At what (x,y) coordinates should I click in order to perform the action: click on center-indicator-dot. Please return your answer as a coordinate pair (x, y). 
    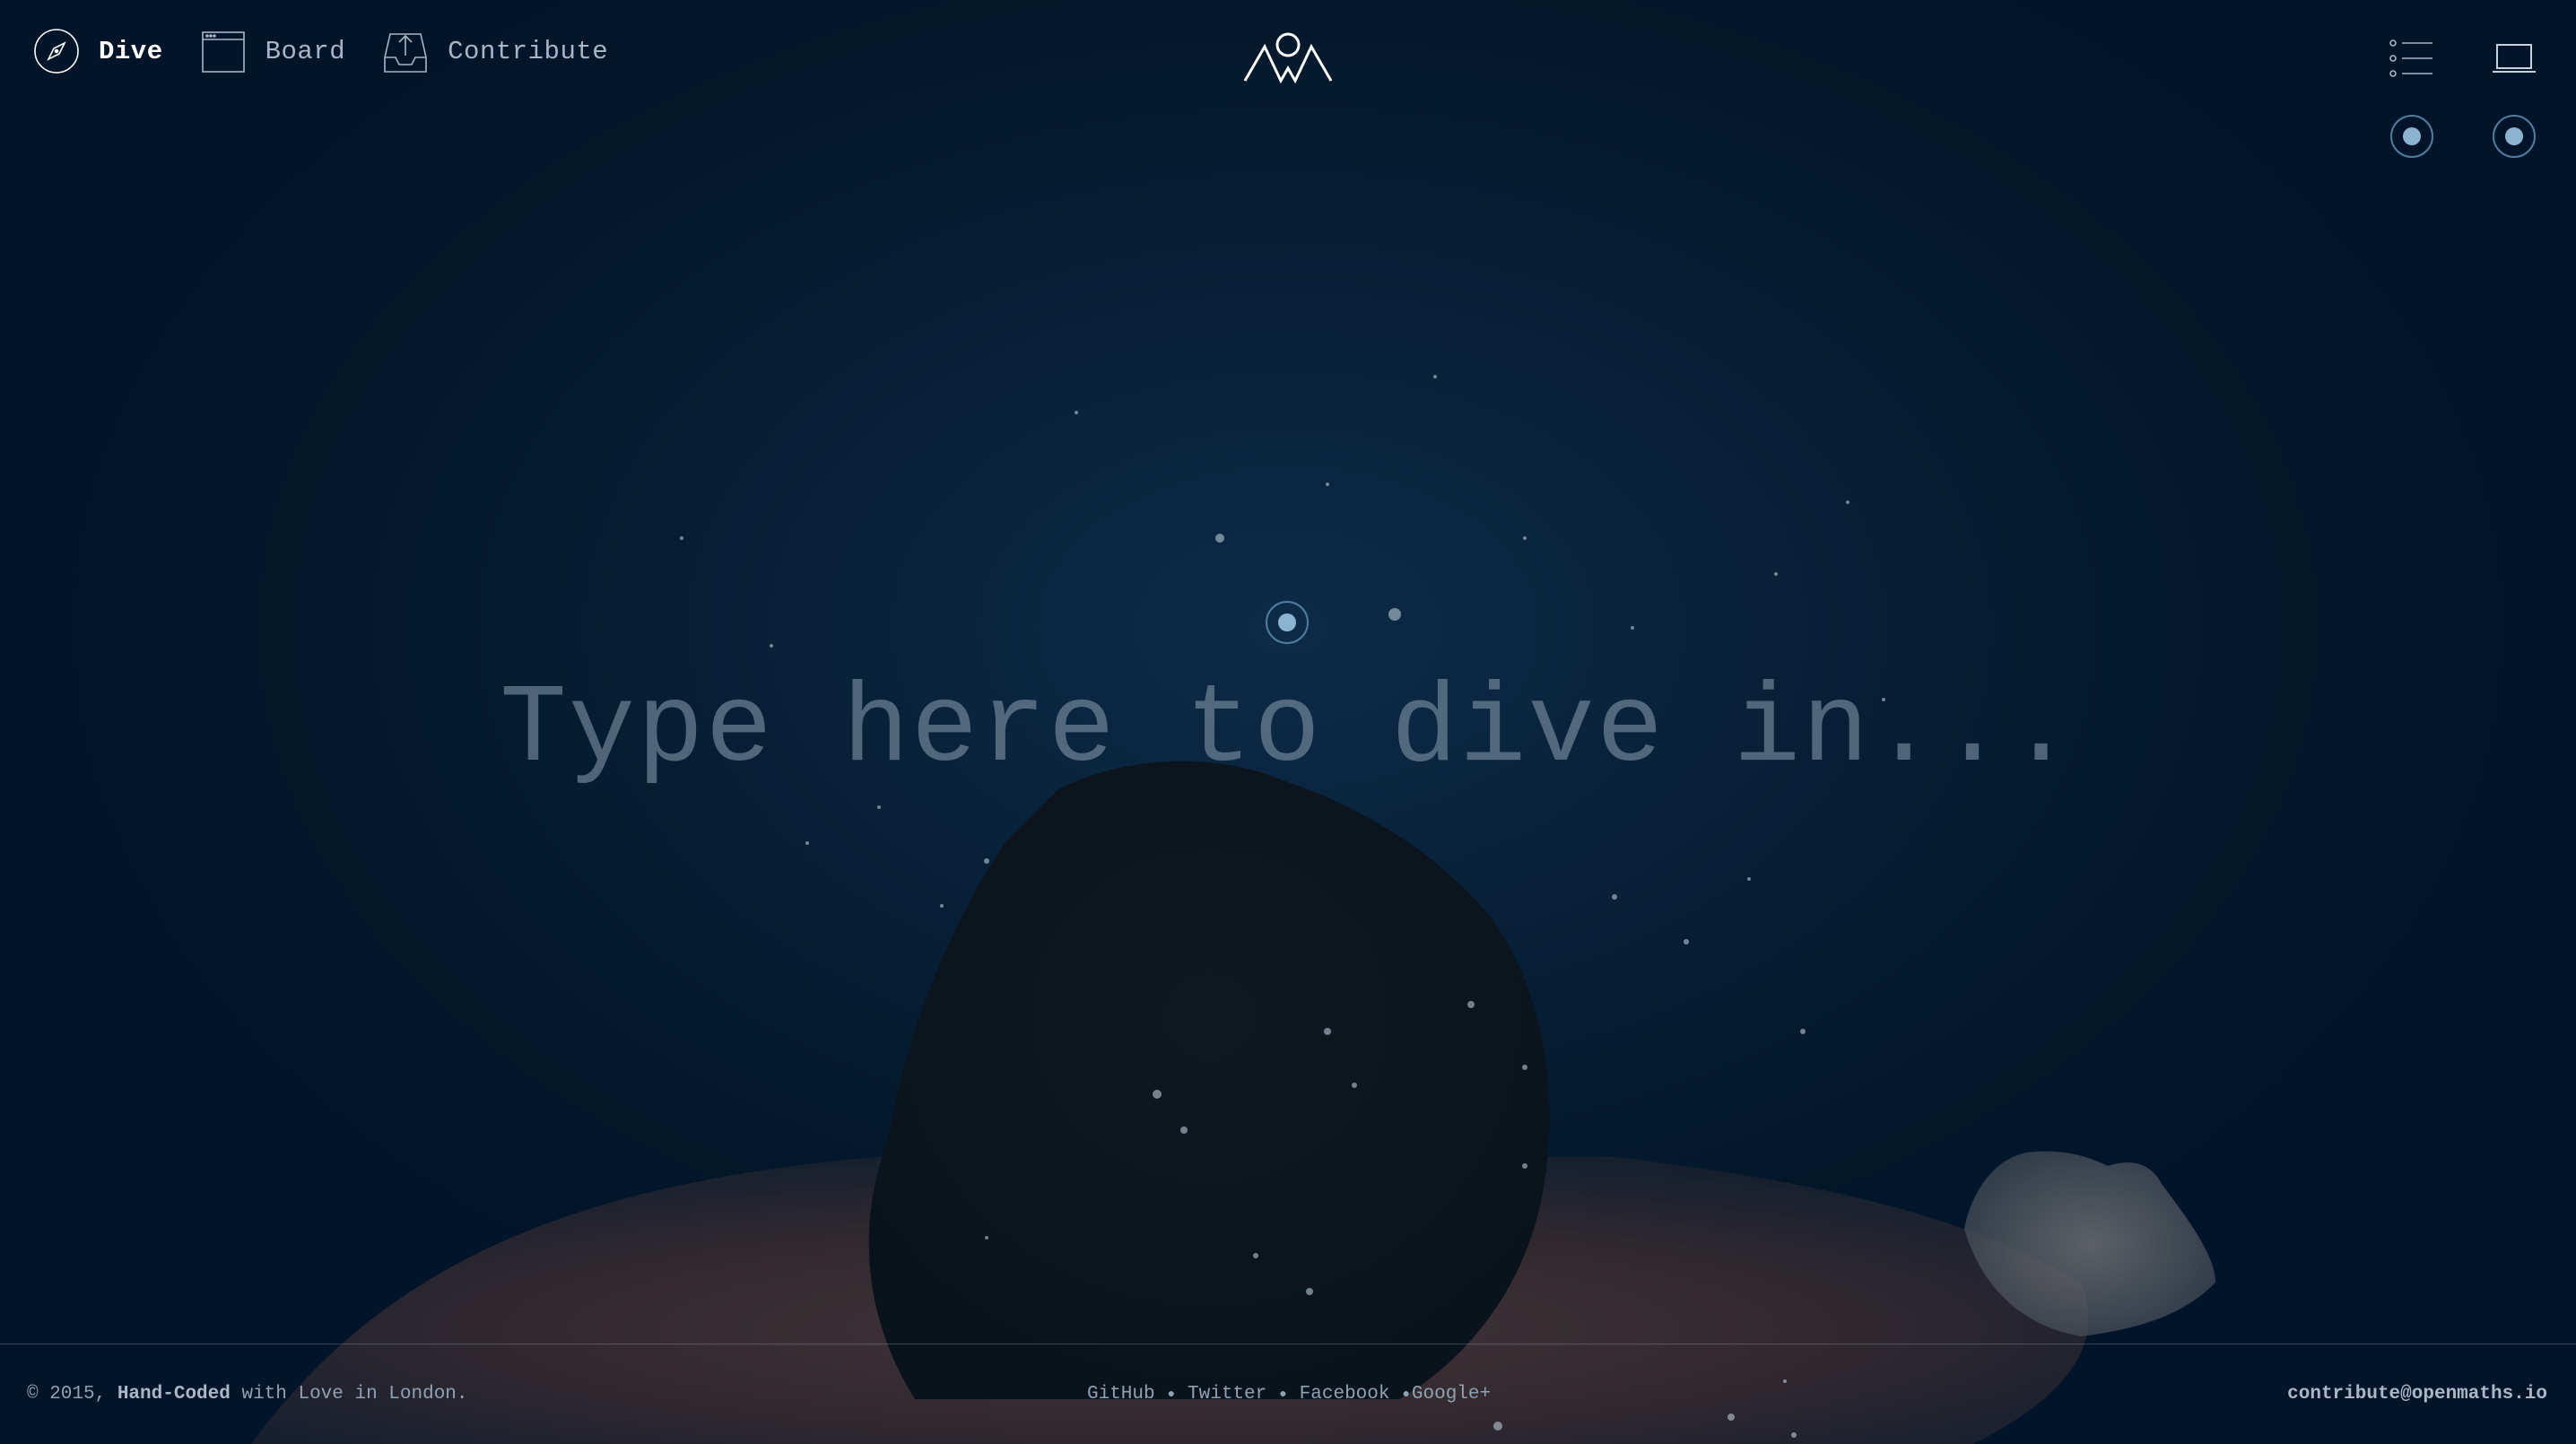
    Looking at the image, I should click on (1287, 622).